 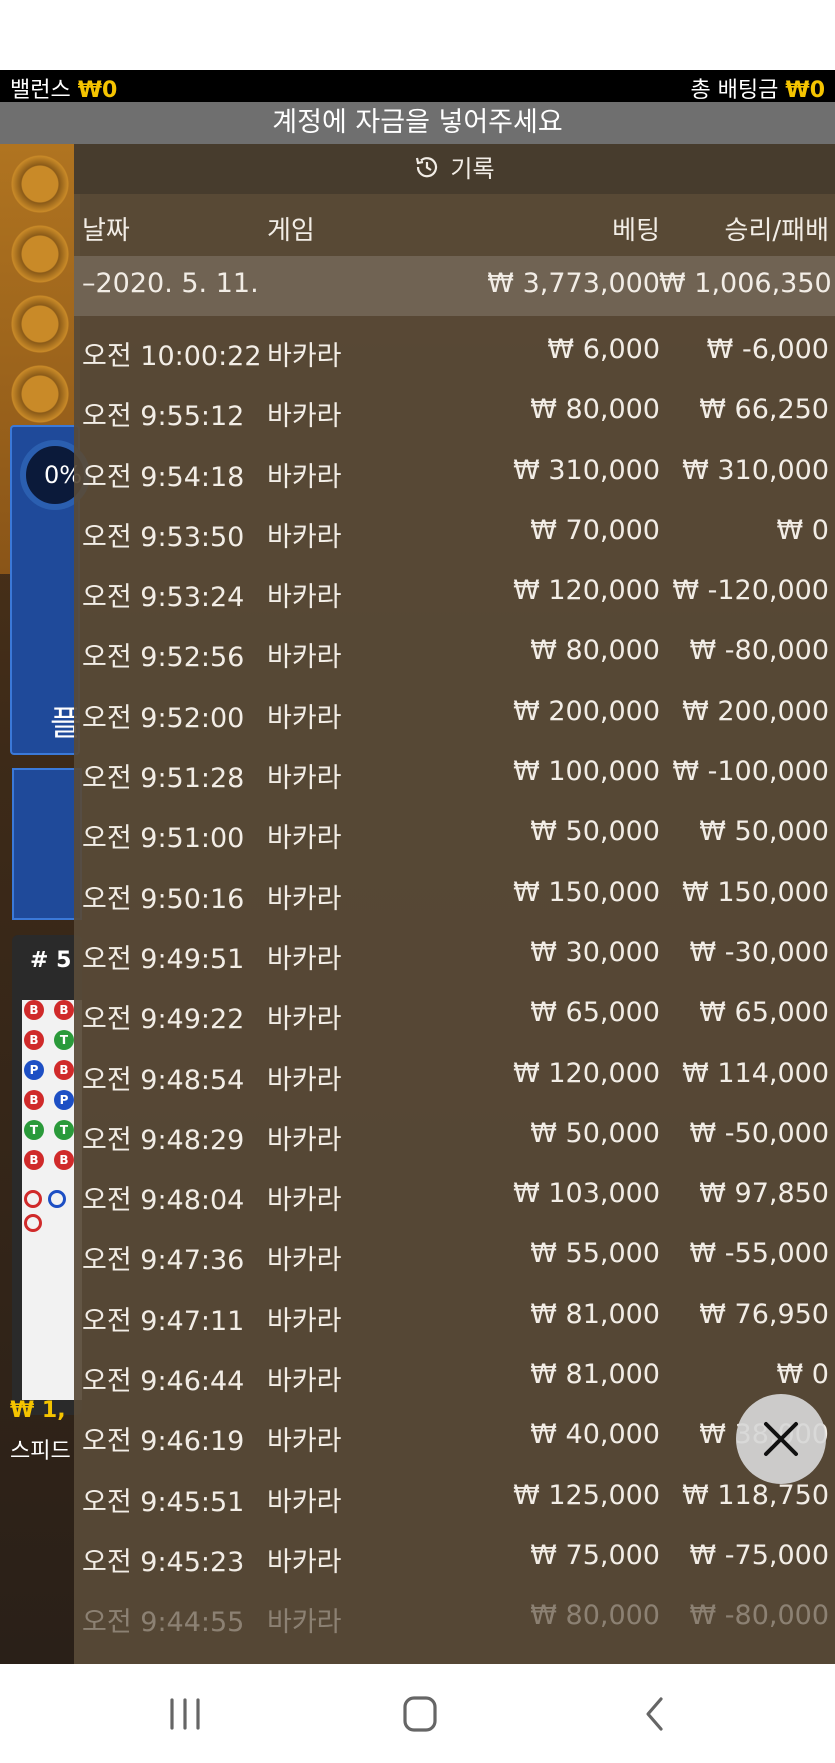 I want to click on history-row: 오전 9:55:12 바카라 ₩ 80,000 ₩ 66,250, so click(x=454, y=406).